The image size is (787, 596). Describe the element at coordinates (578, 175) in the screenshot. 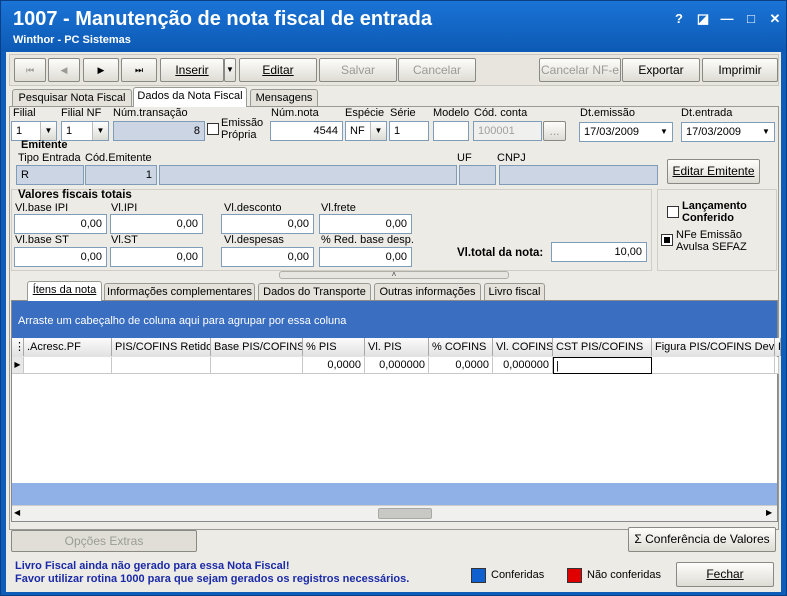

I see `cnpj-field` at that location.